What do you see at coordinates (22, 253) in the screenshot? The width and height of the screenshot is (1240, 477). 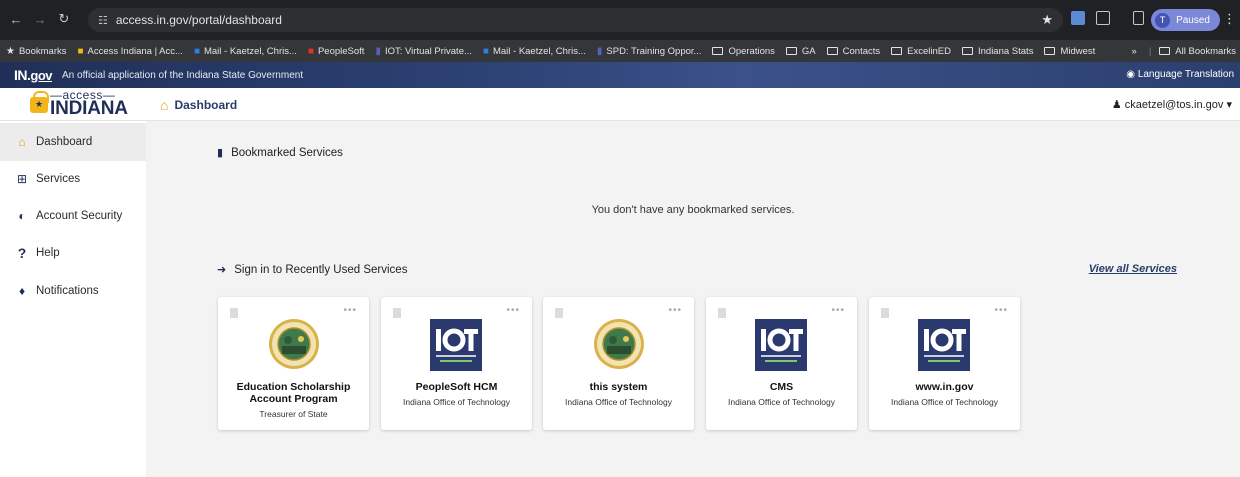 I see `question-icon: ?` at bounding box center [22, 253].